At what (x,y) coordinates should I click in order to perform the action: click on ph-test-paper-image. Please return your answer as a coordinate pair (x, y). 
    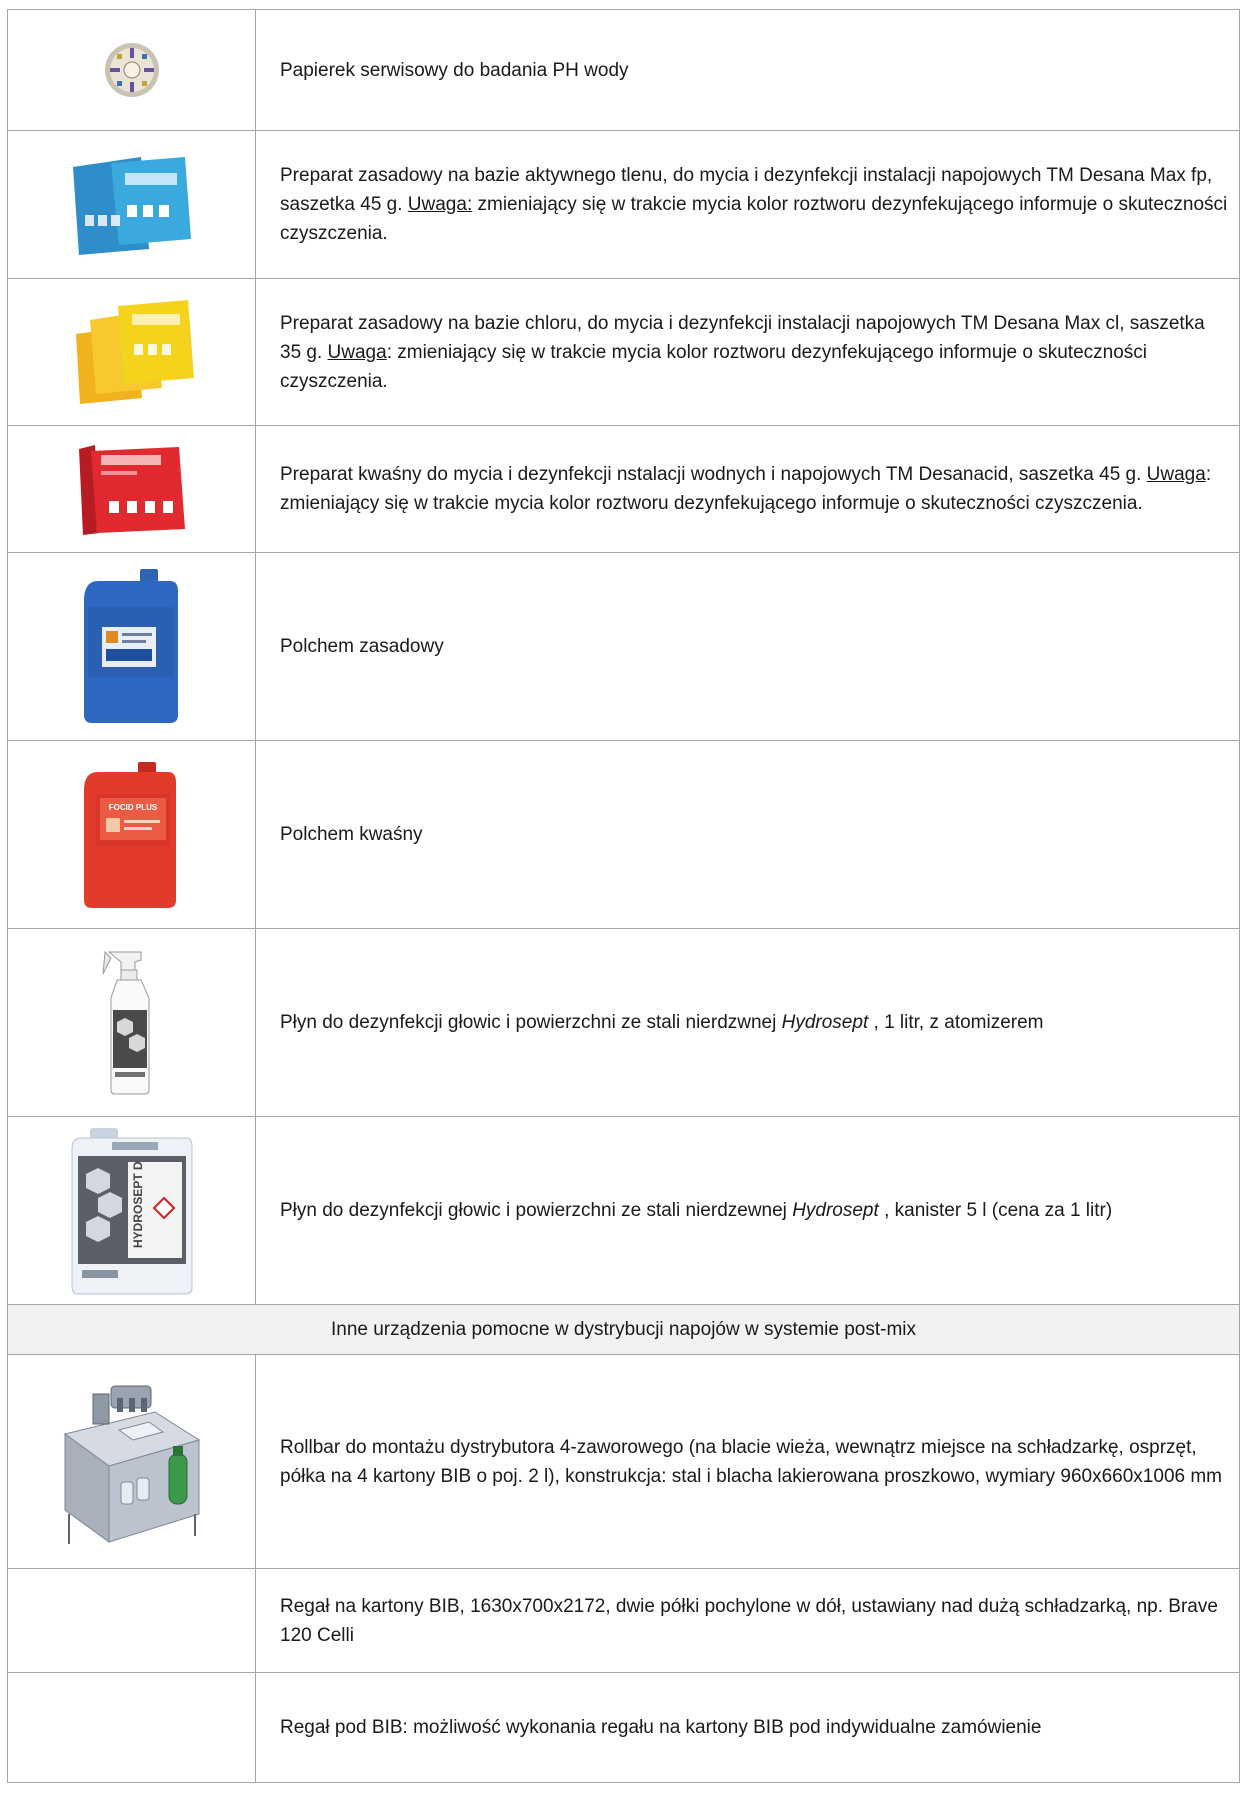
    Looking at the image, I should click on (131, 70).